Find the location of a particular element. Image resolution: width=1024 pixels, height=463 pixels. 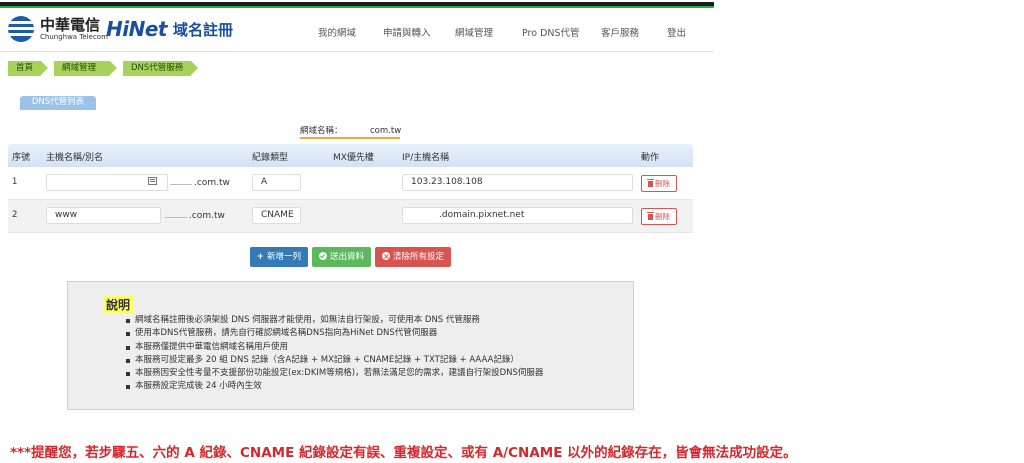

plus-icon: + is located at coordinates (260, 257).